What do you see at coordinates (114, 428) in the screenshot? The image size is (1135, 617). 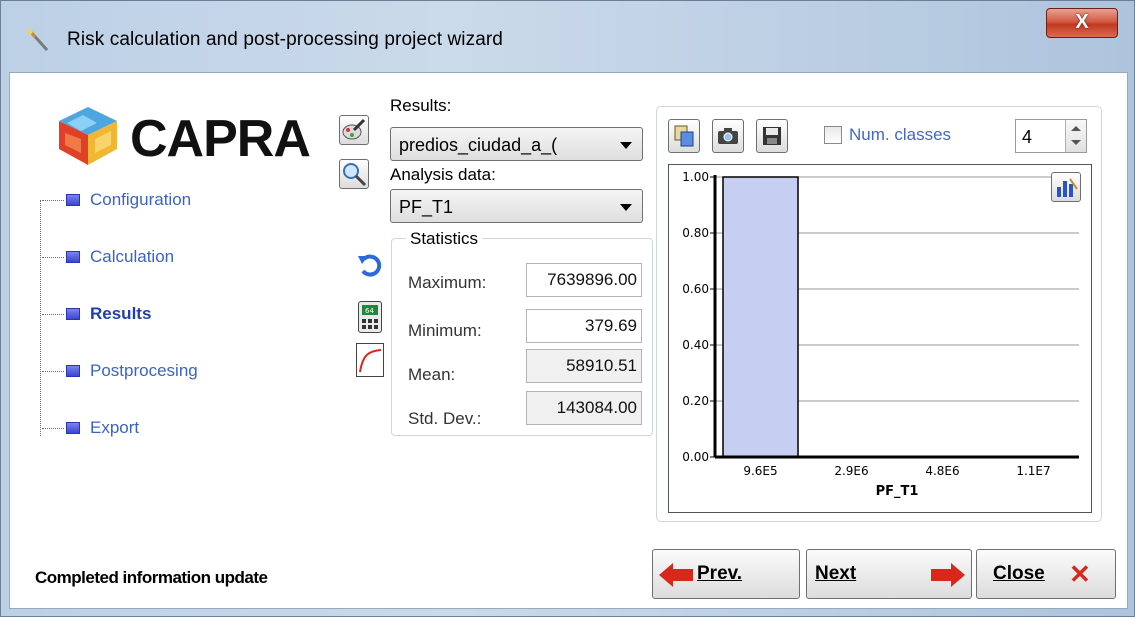 I see `step-label: Export` at bounding box center [114, 428].